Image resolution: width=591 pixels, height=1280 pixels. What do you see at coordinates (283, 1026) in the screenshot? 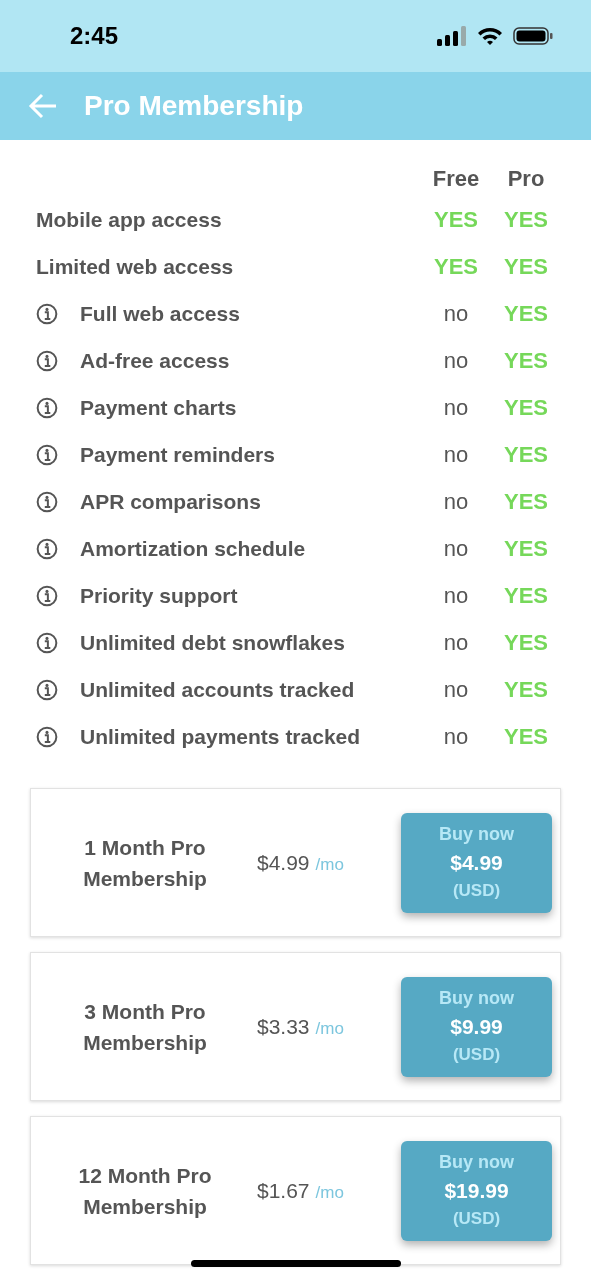
I see `monthly-price: $3.33` at bounding box center [283, 1026].